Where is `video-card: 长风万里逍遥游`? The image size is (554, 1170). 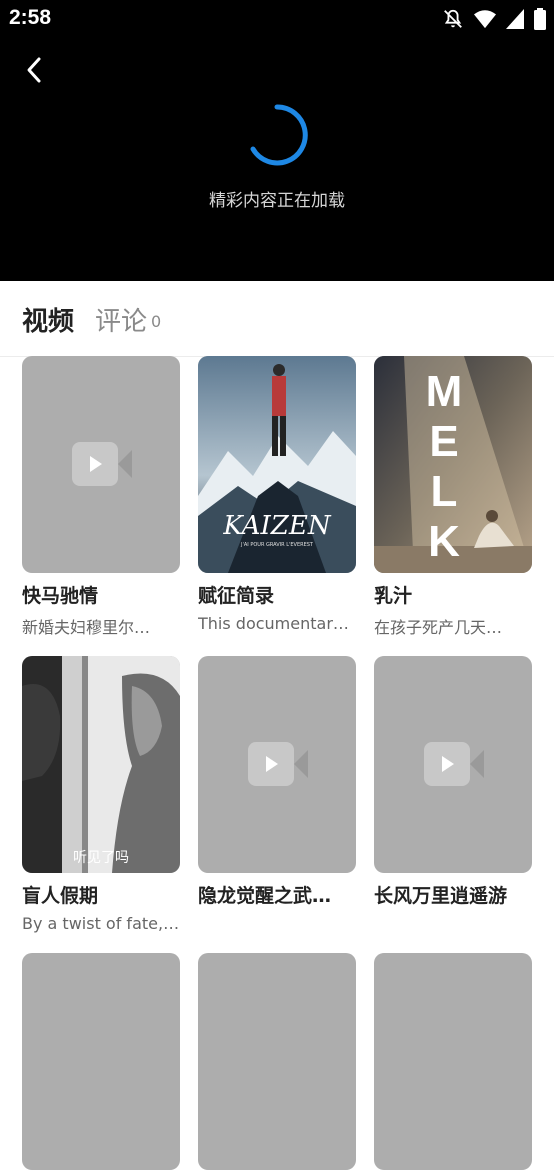 video-card: 长风万里逍遥游 is located at coordinates (453, 782).